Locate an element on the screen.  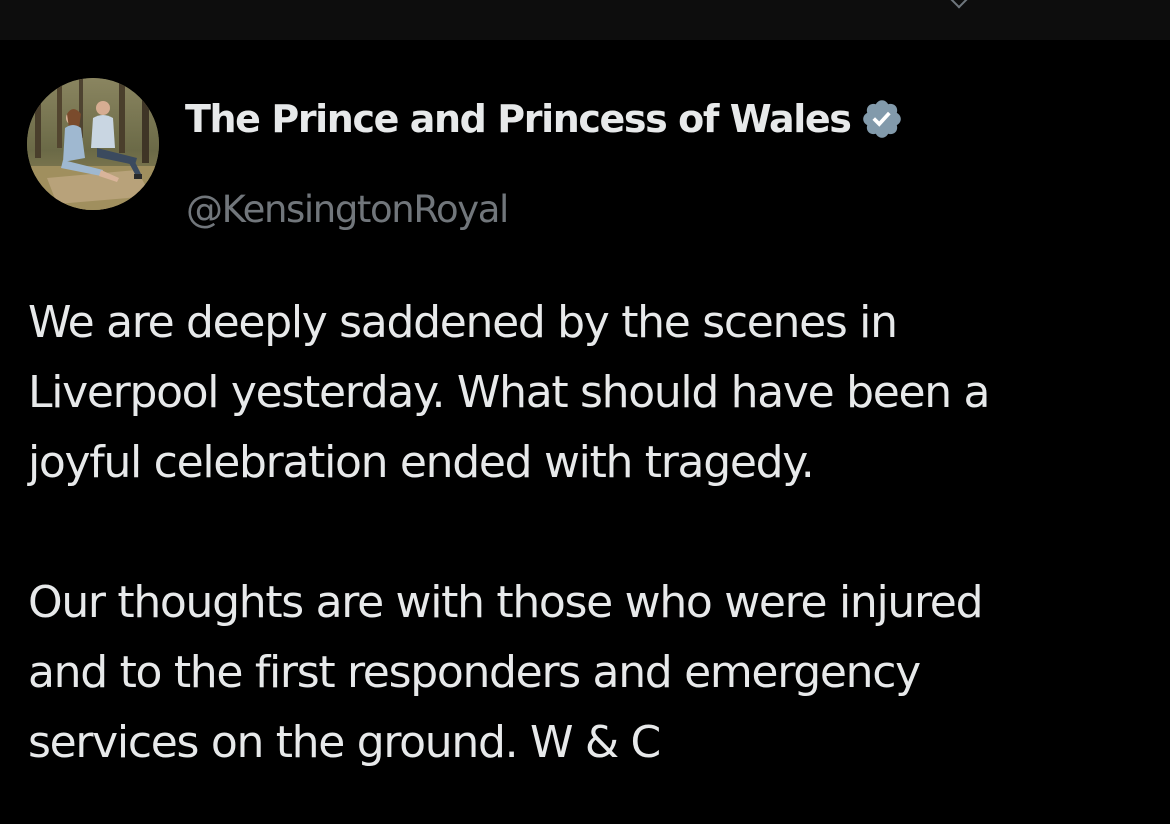
tweet-text-line: joyful celebration ended with tragedy. is located at coordinates (421, 462).